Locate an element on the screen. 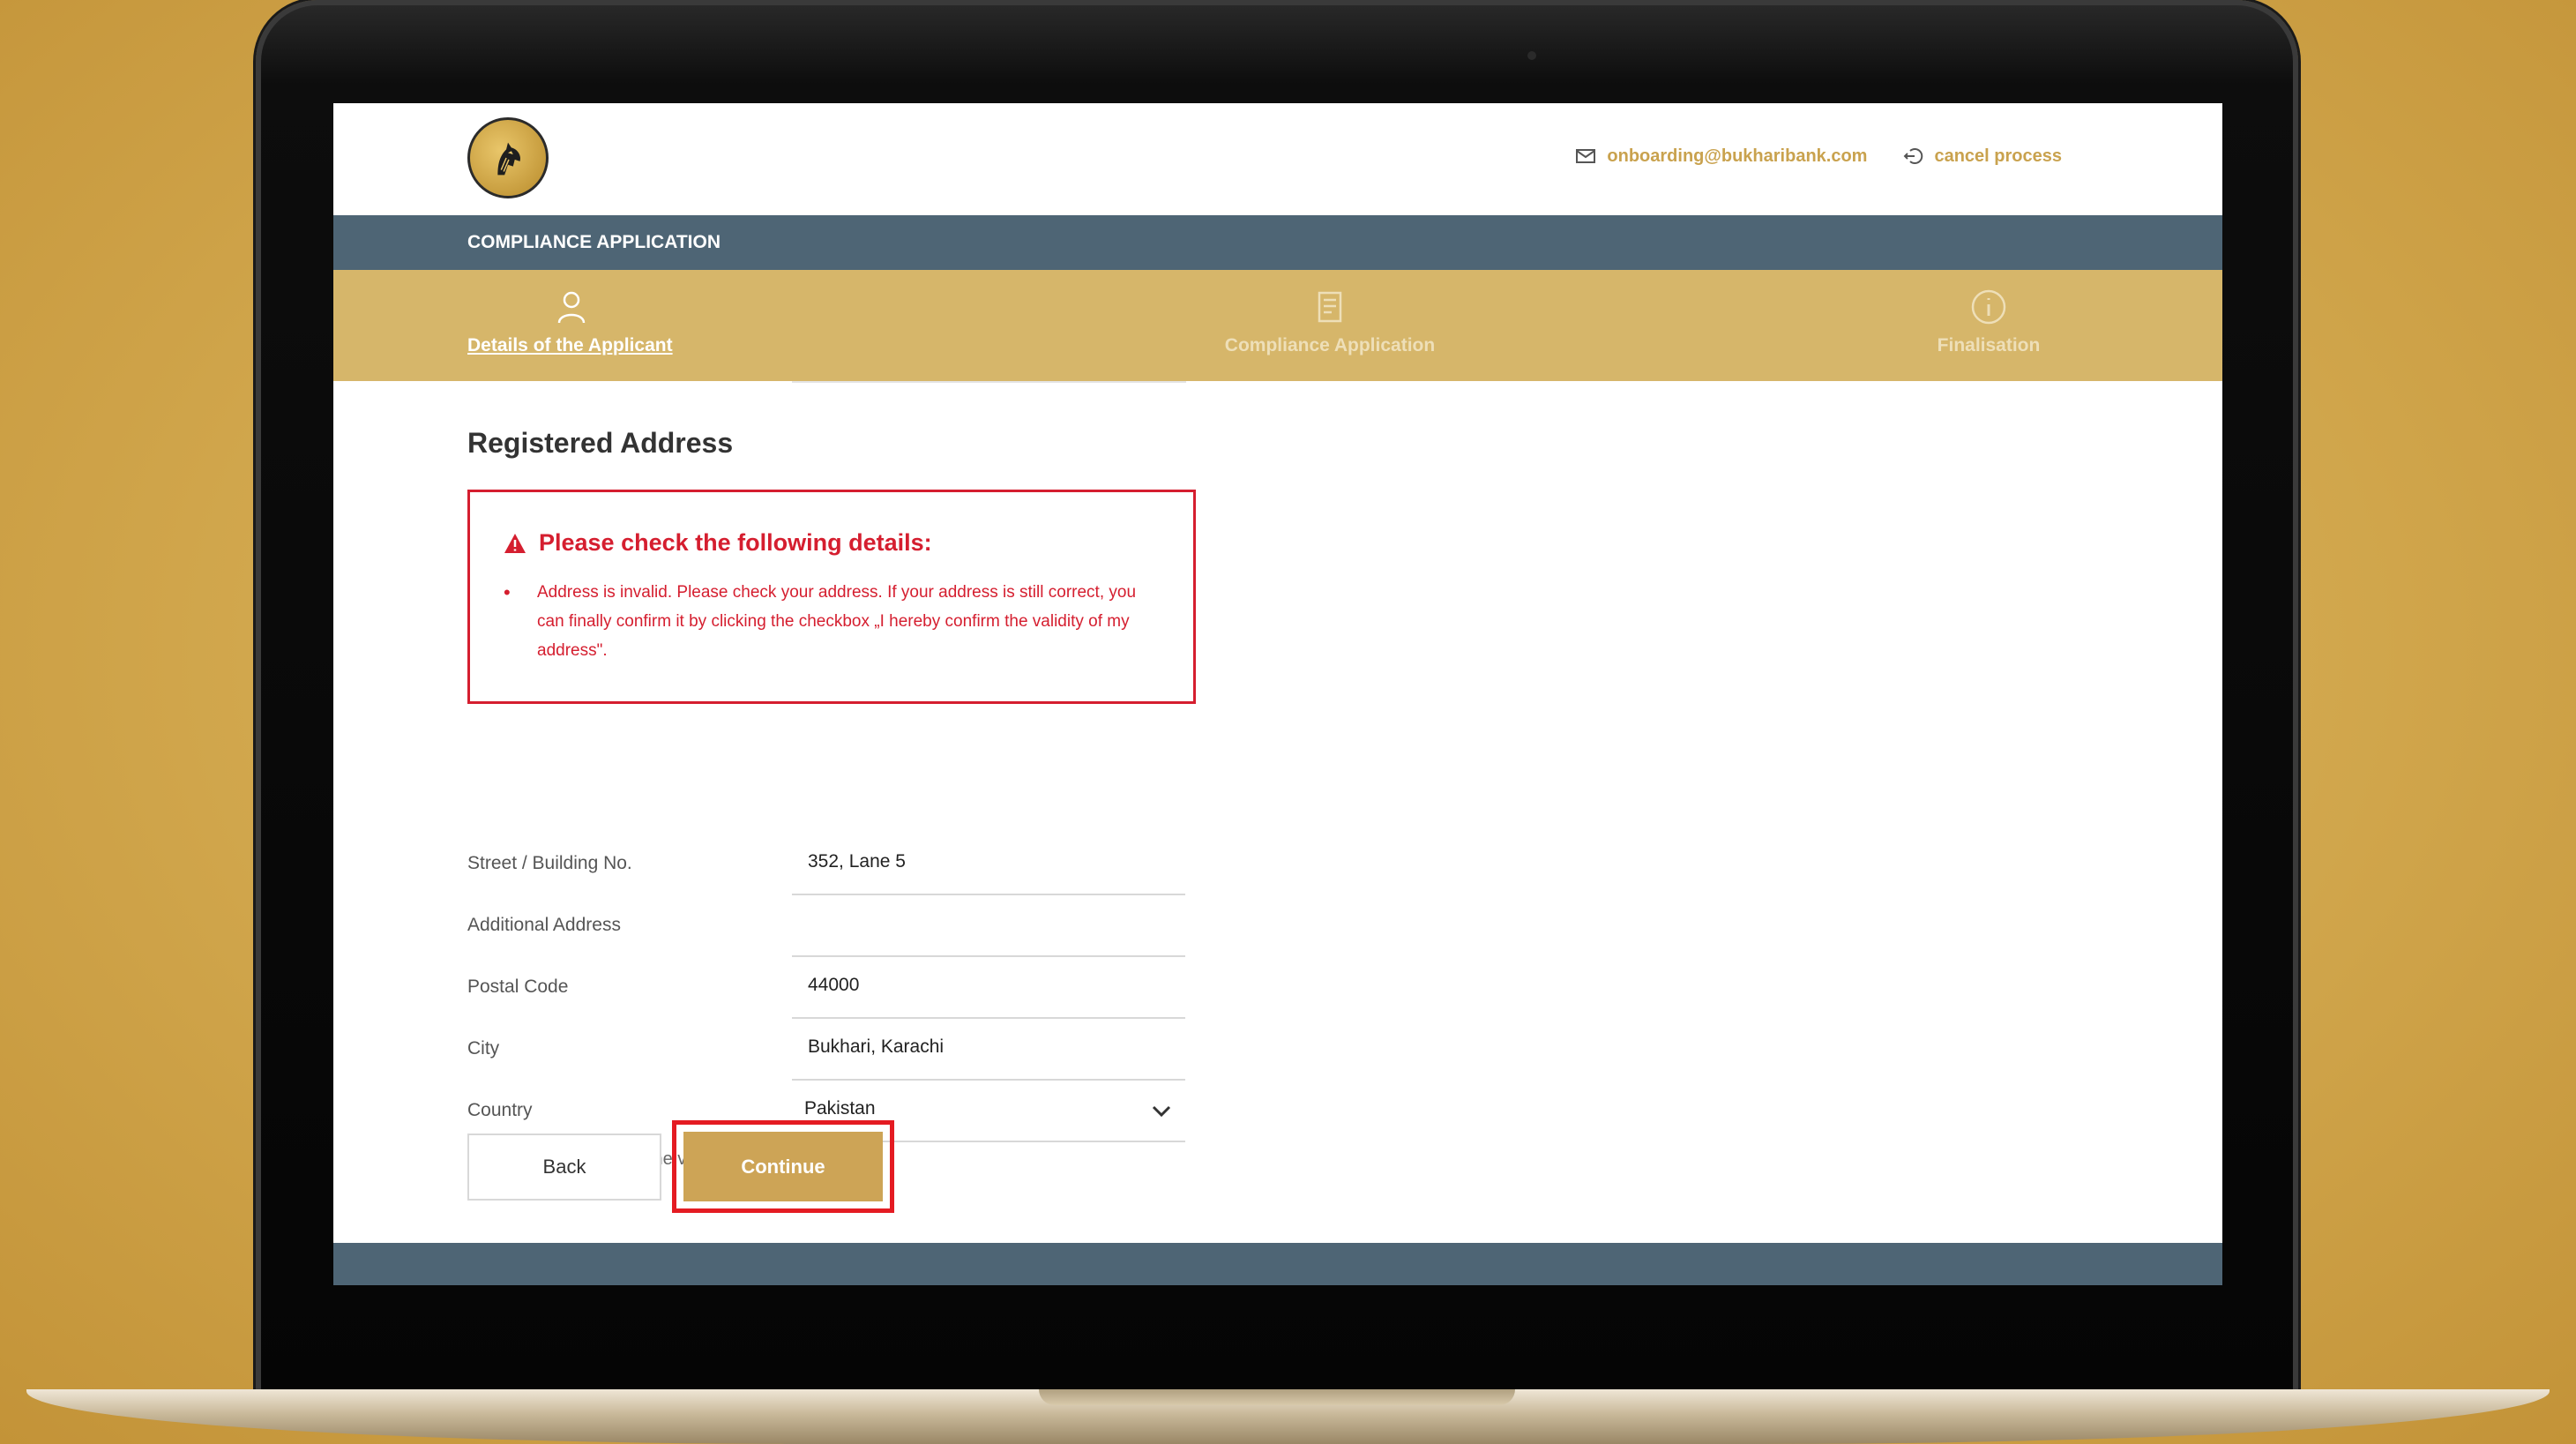  warning-icon is located at coordinates (515, 543).